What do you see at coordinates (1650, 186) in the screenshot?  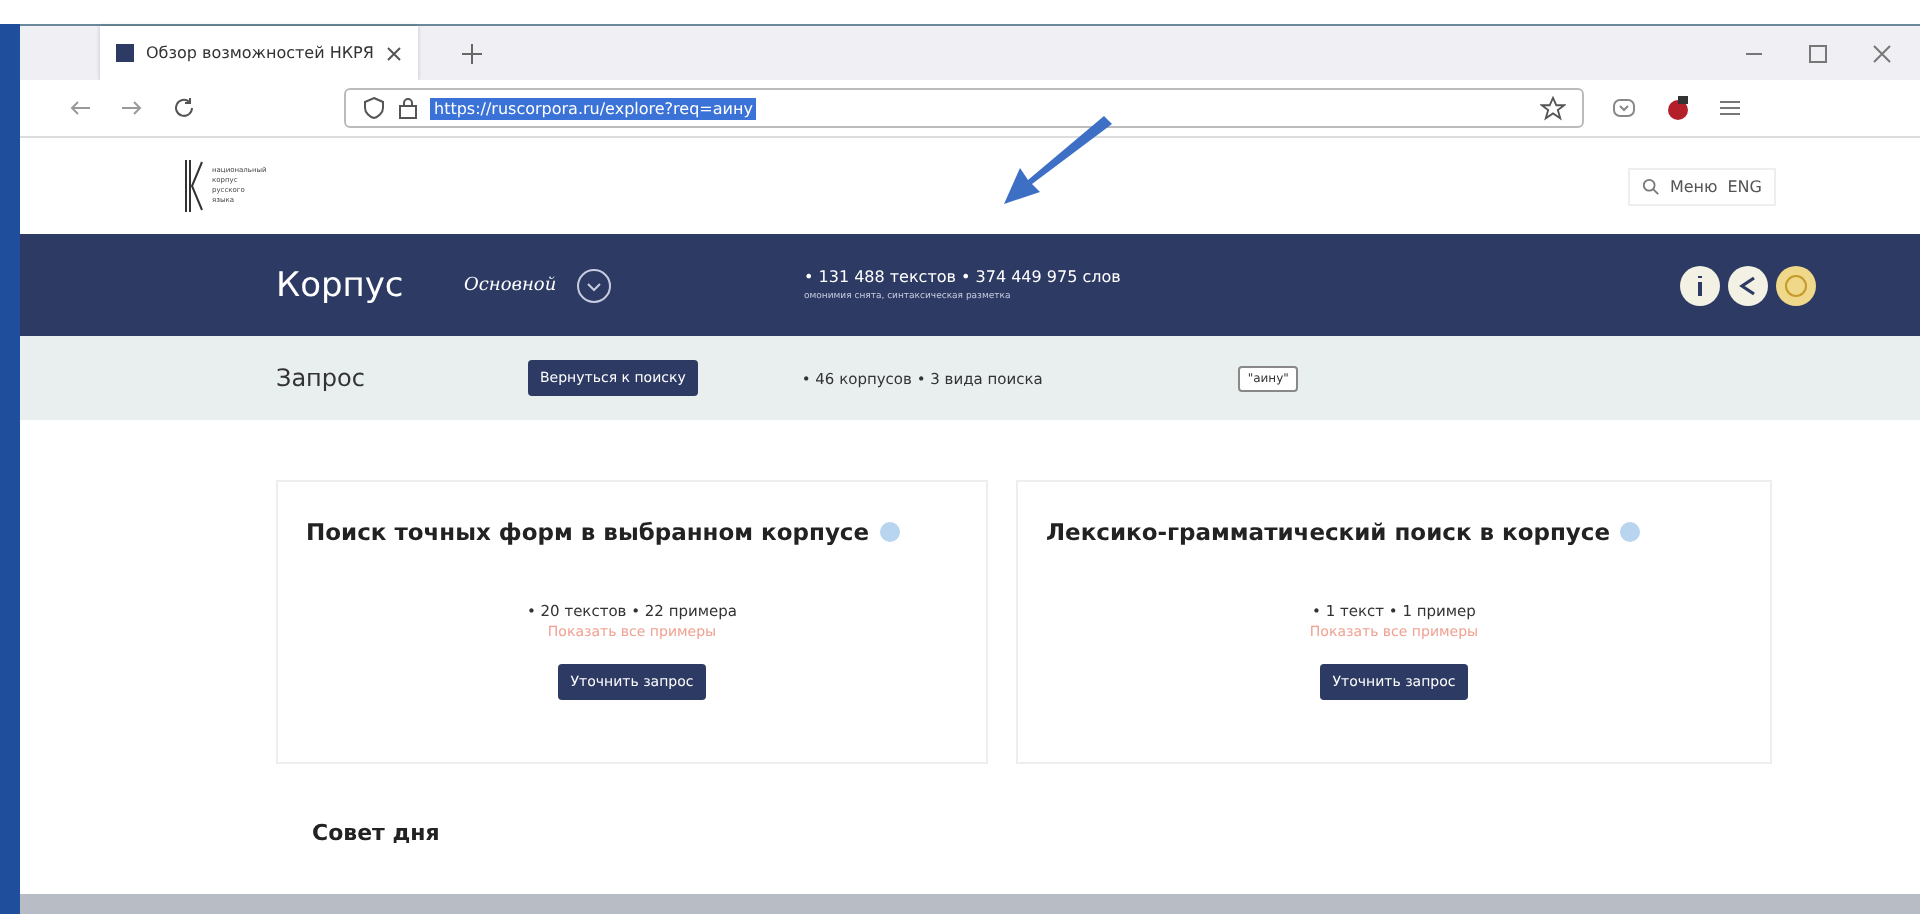 I see `search-icon` at bounding box center [1650, 186].